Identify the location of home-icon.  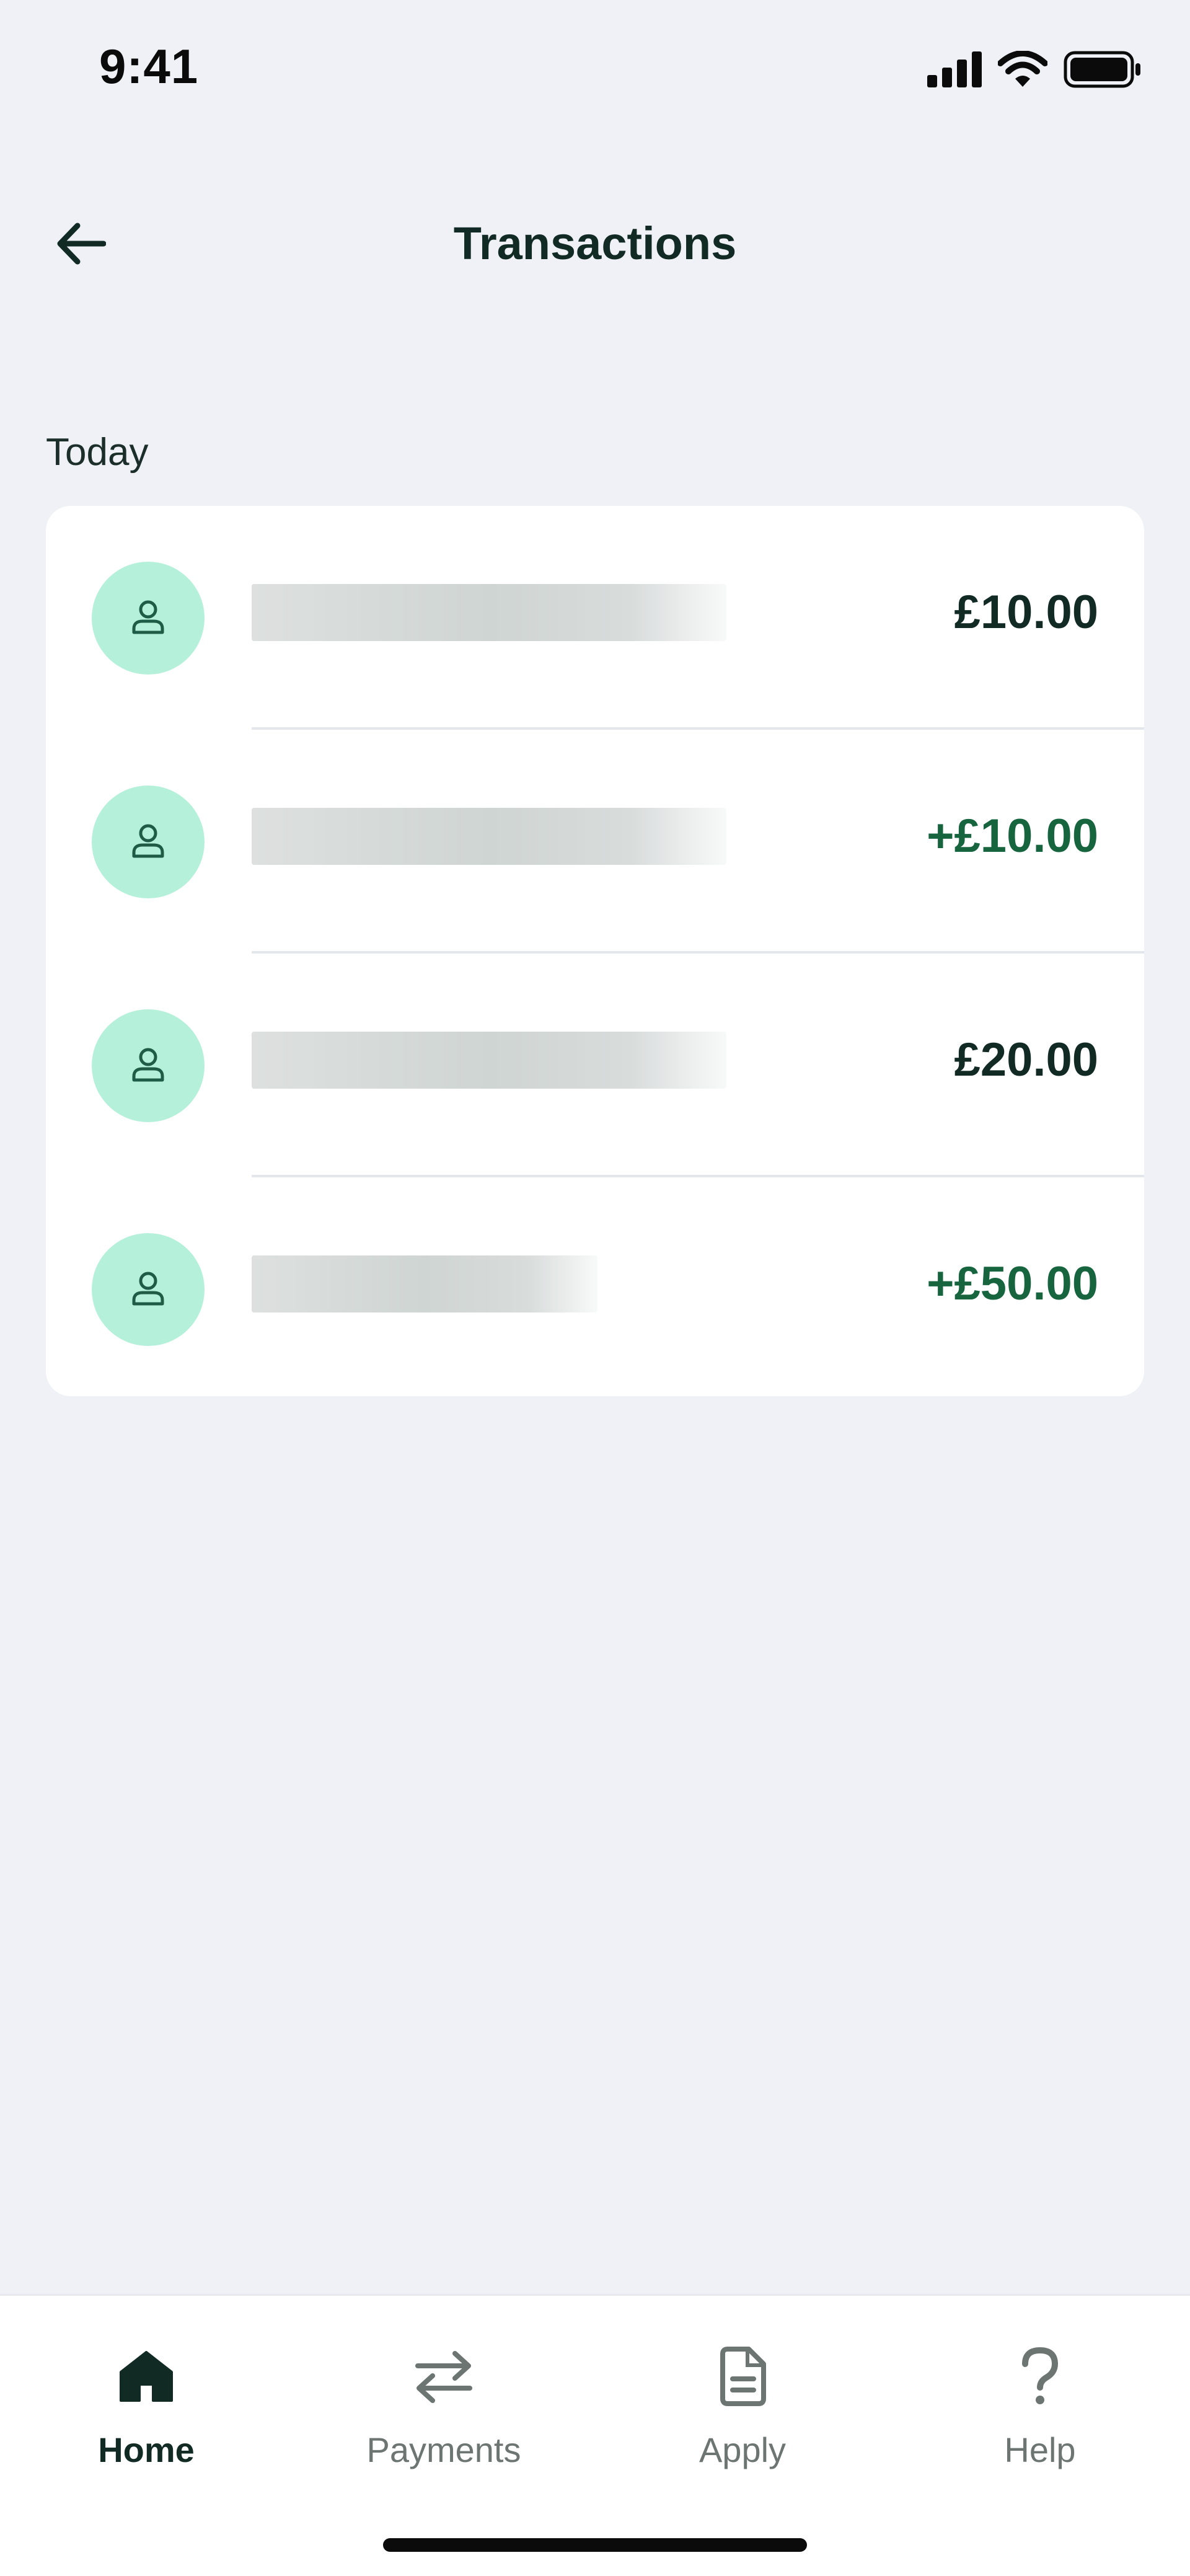
(146, 2376).